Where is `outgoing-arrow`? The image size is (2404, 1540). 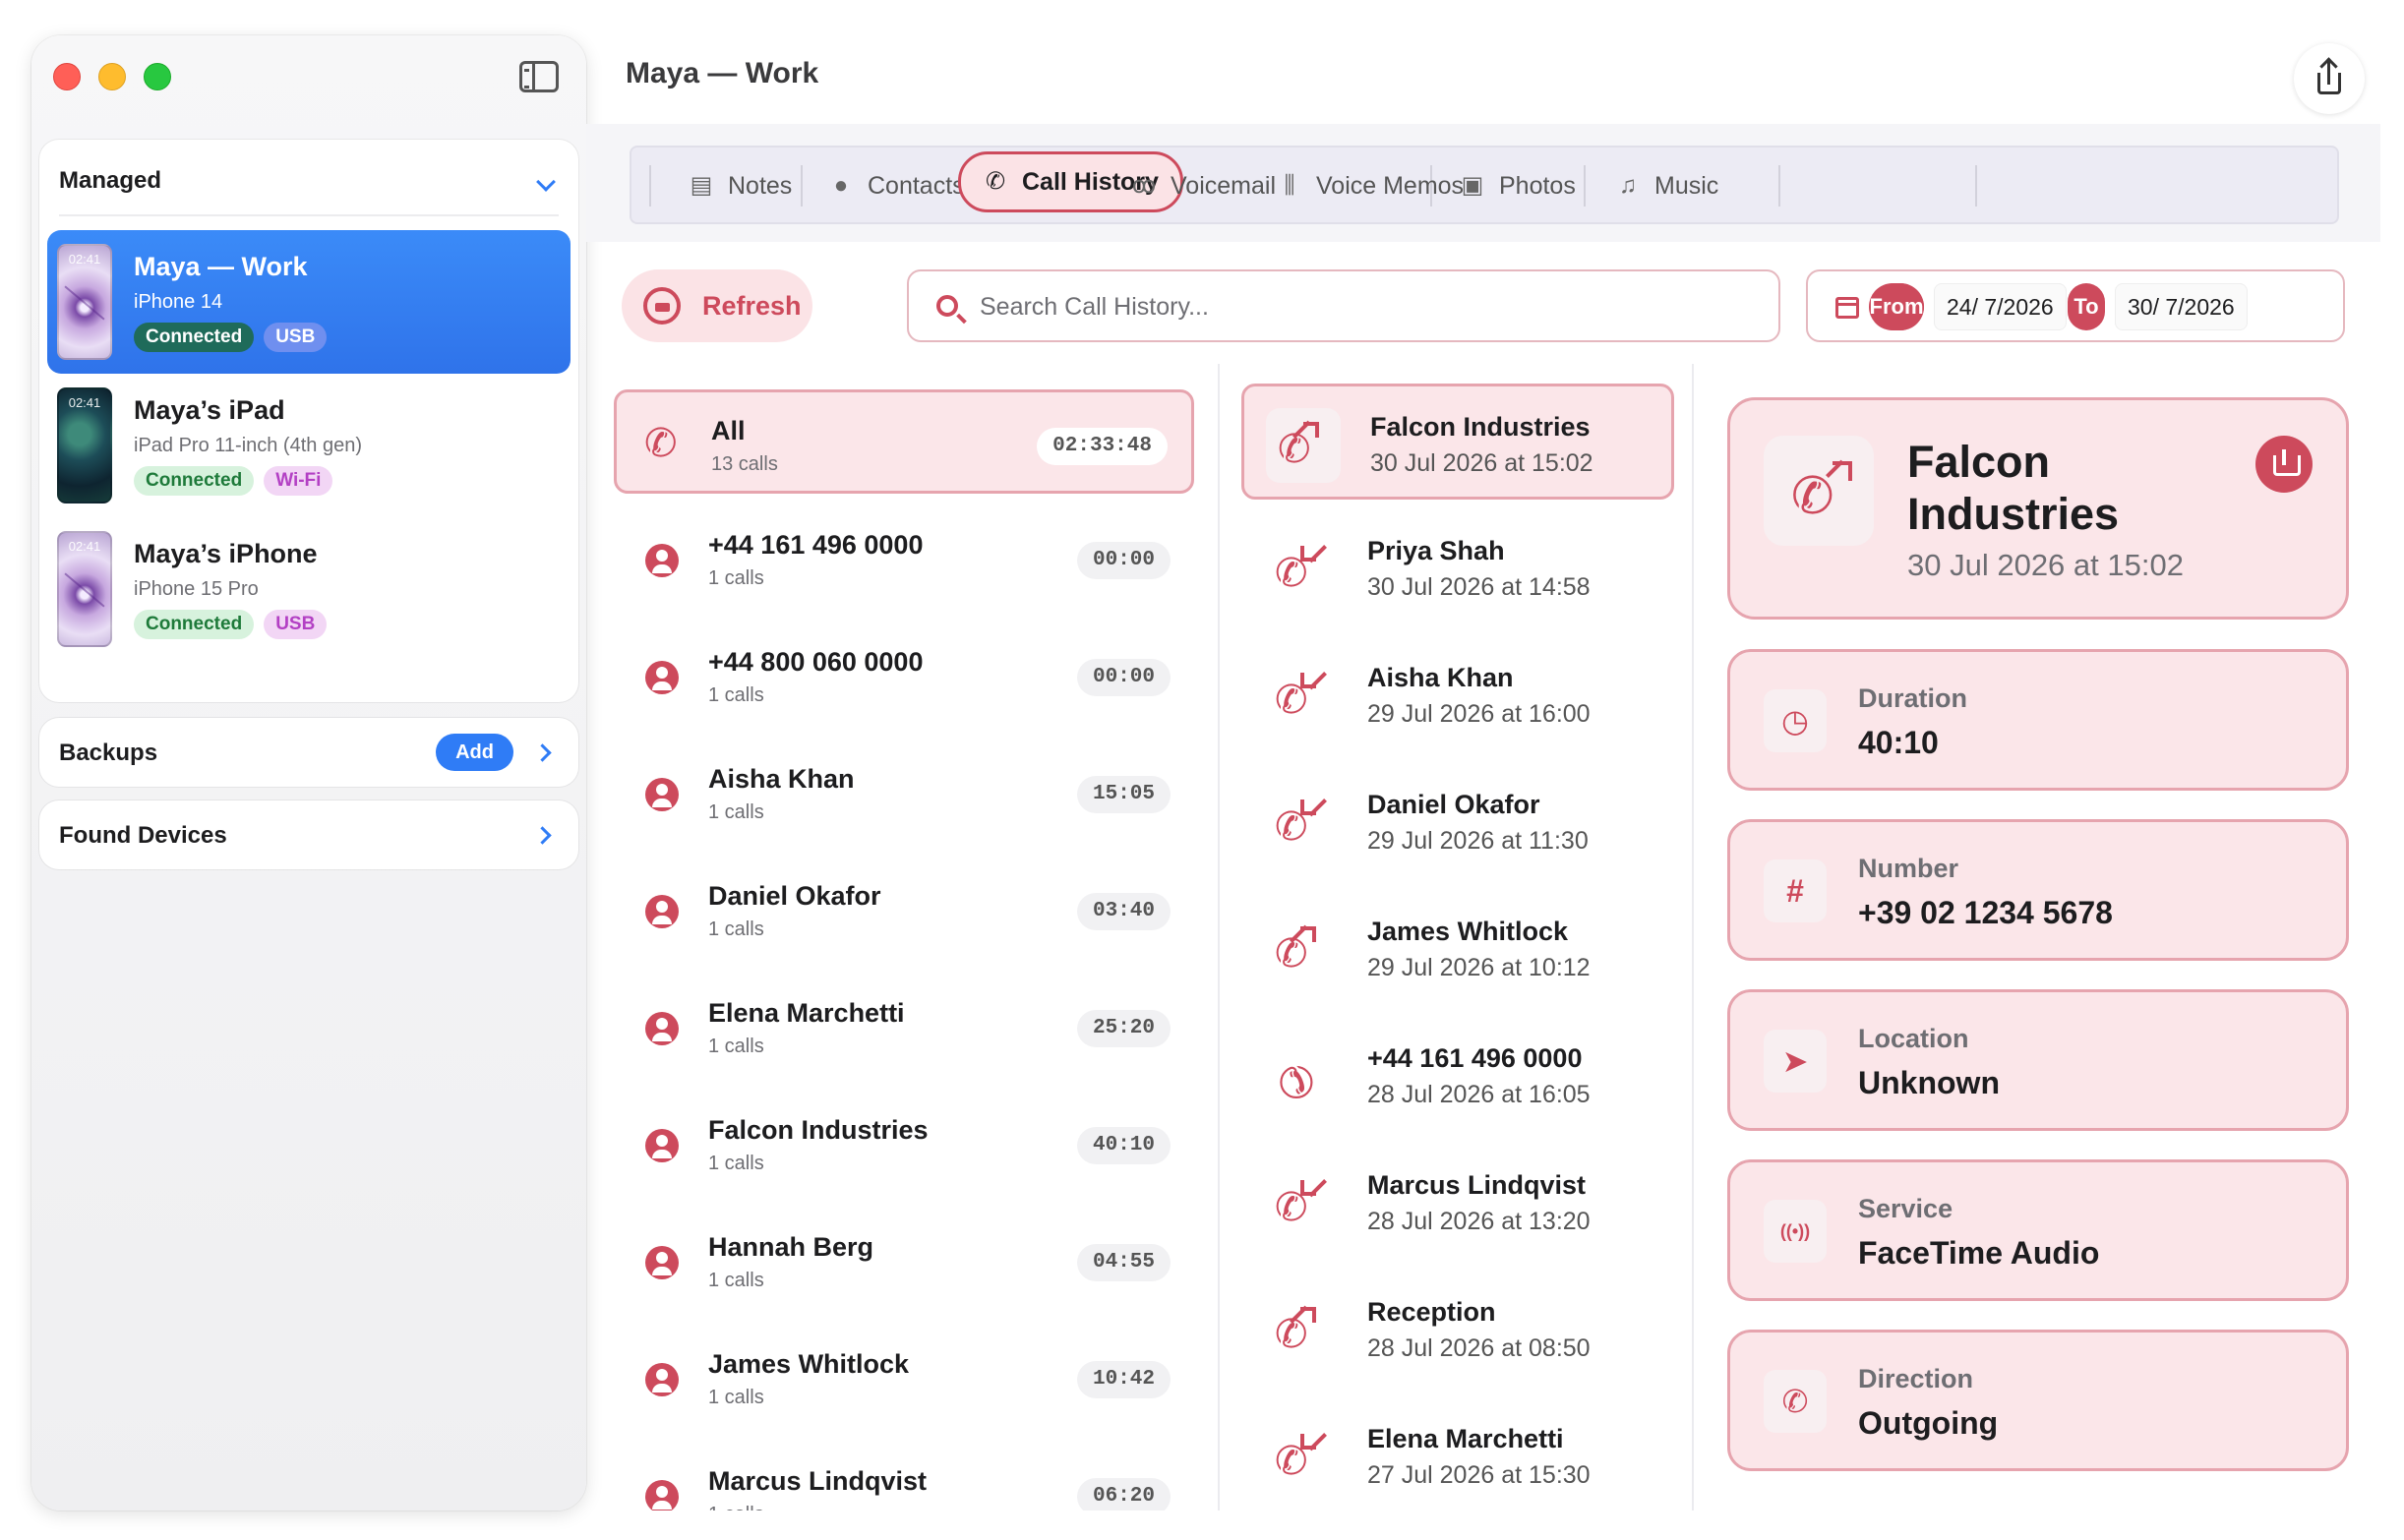 outgoing-arrow is located at coordinates (1311, 430).